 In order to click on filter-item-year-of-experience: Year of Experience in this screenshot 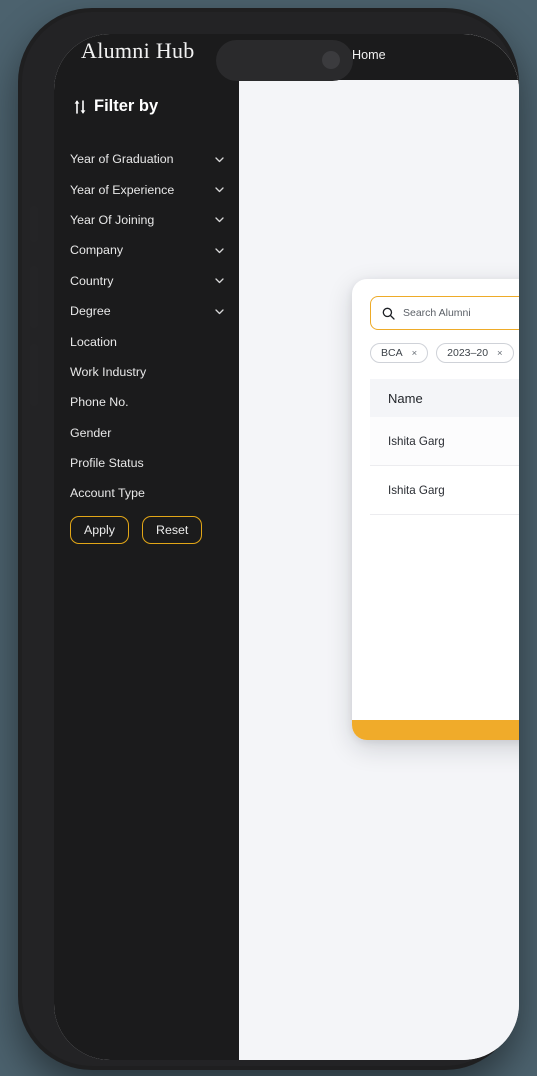, I will do `click(147, 189)`.